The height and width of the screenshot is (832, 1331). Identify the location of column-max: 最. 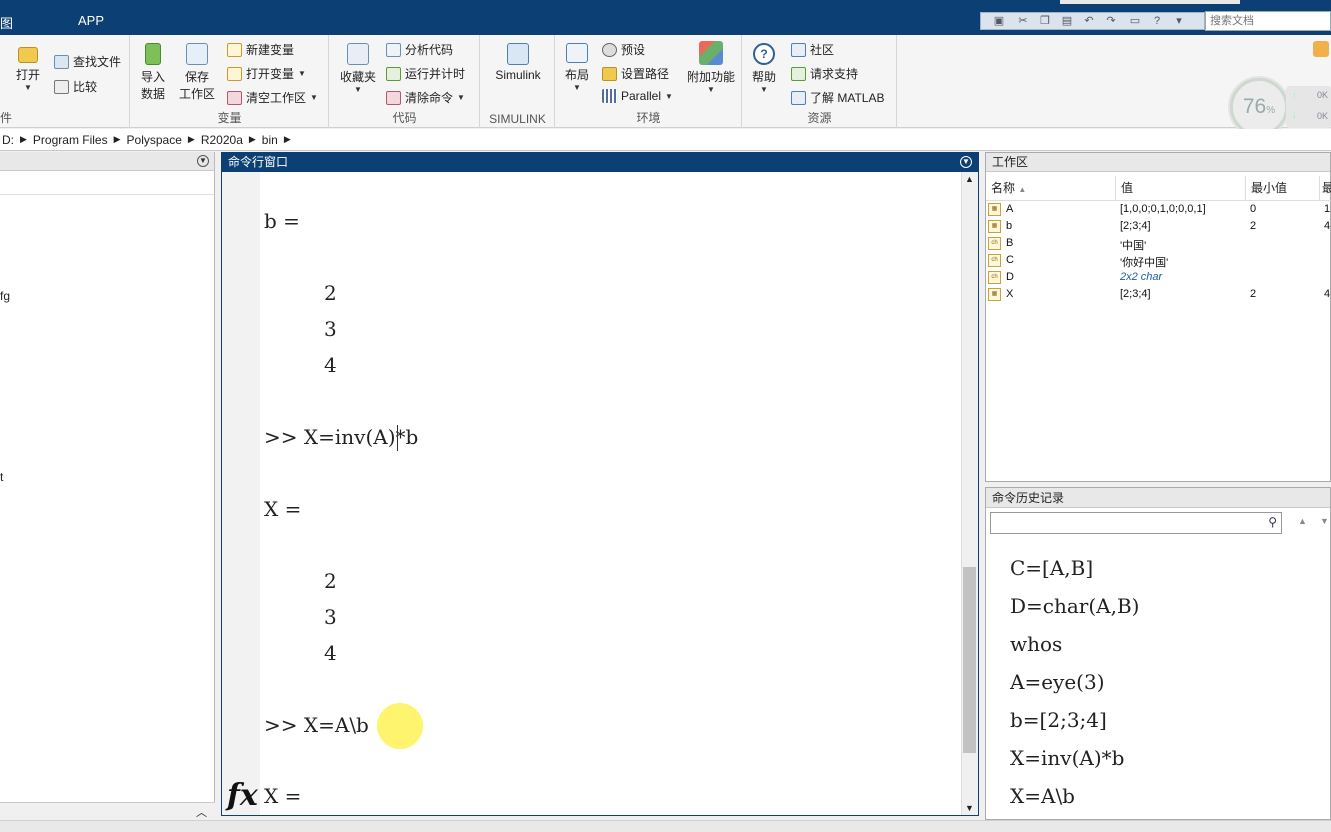
(1325, 188).